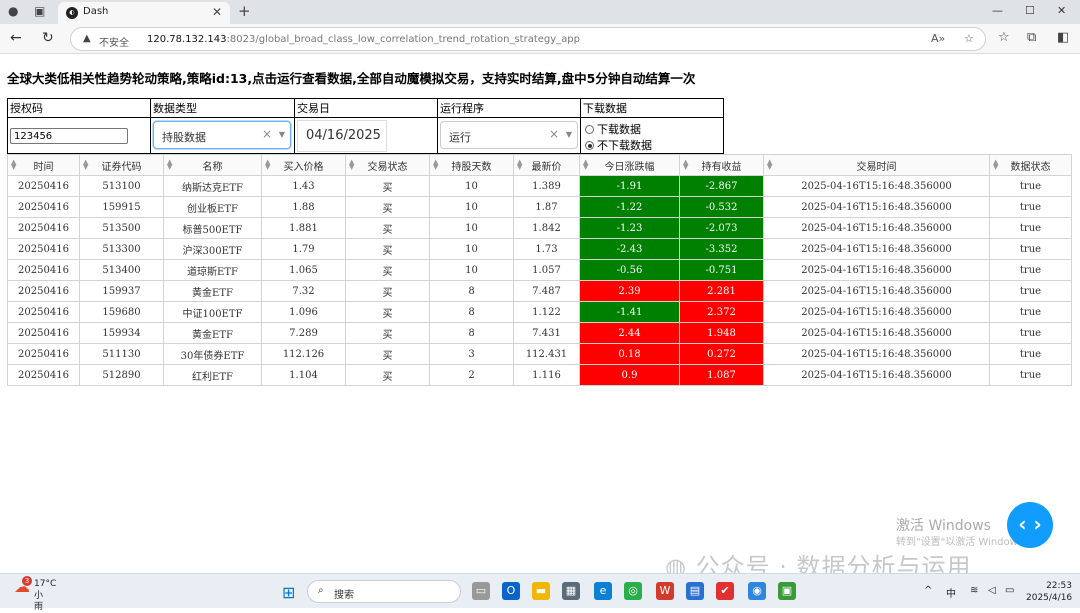  Describe the element at coordinates (721, 165) in the screenshot. I see `column-header-holding-return: ▲ ▼ 持有收益` at that location.